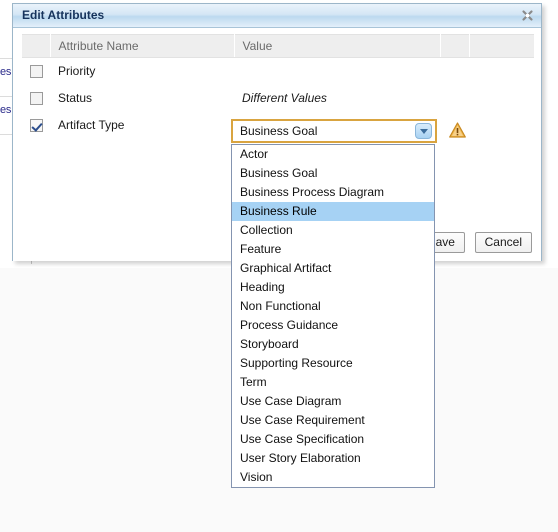  I want to click on dropdown-option: Use Case Diagram, so click(333, 401).